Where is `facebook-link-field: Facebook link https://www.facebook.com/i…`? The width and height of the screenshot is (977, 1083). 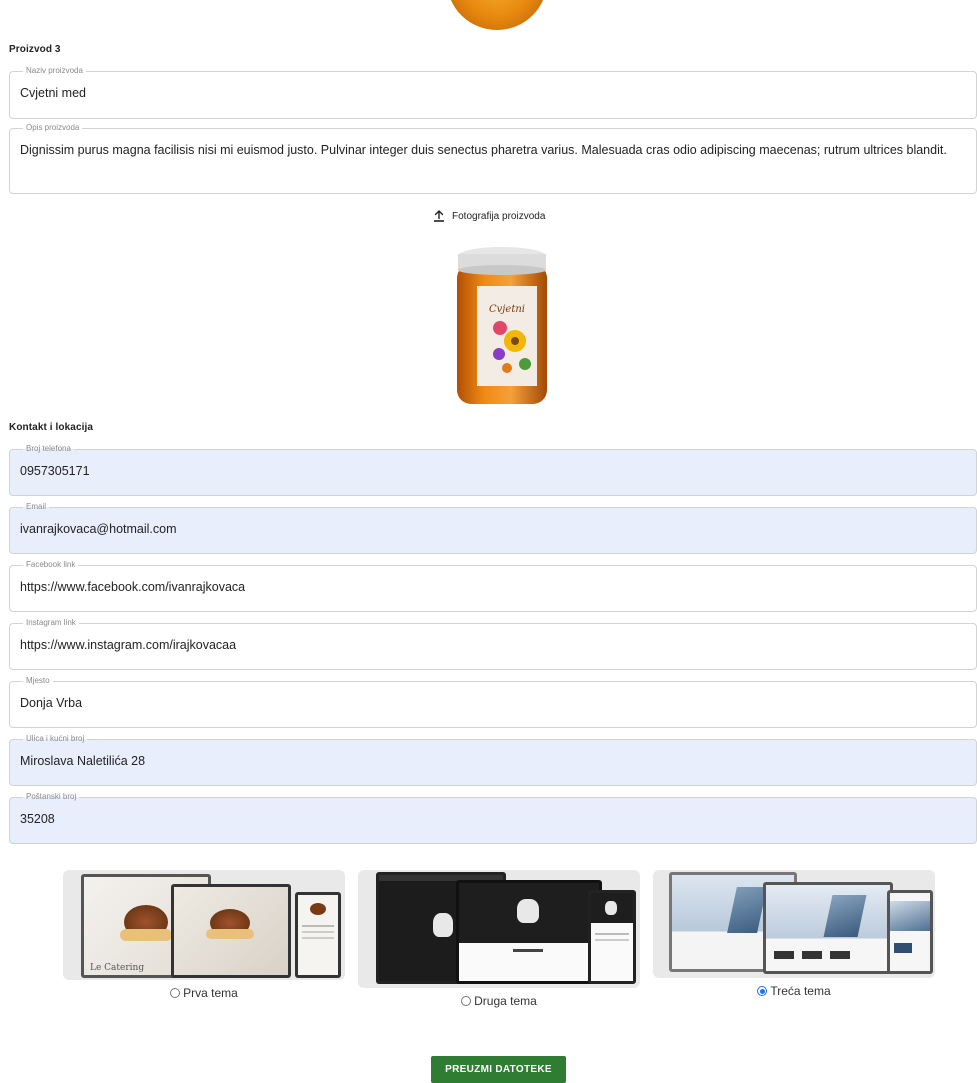
facebook-link-field: Facebook link https://www.facebook.com/i… is located at coordinates (493, 586).